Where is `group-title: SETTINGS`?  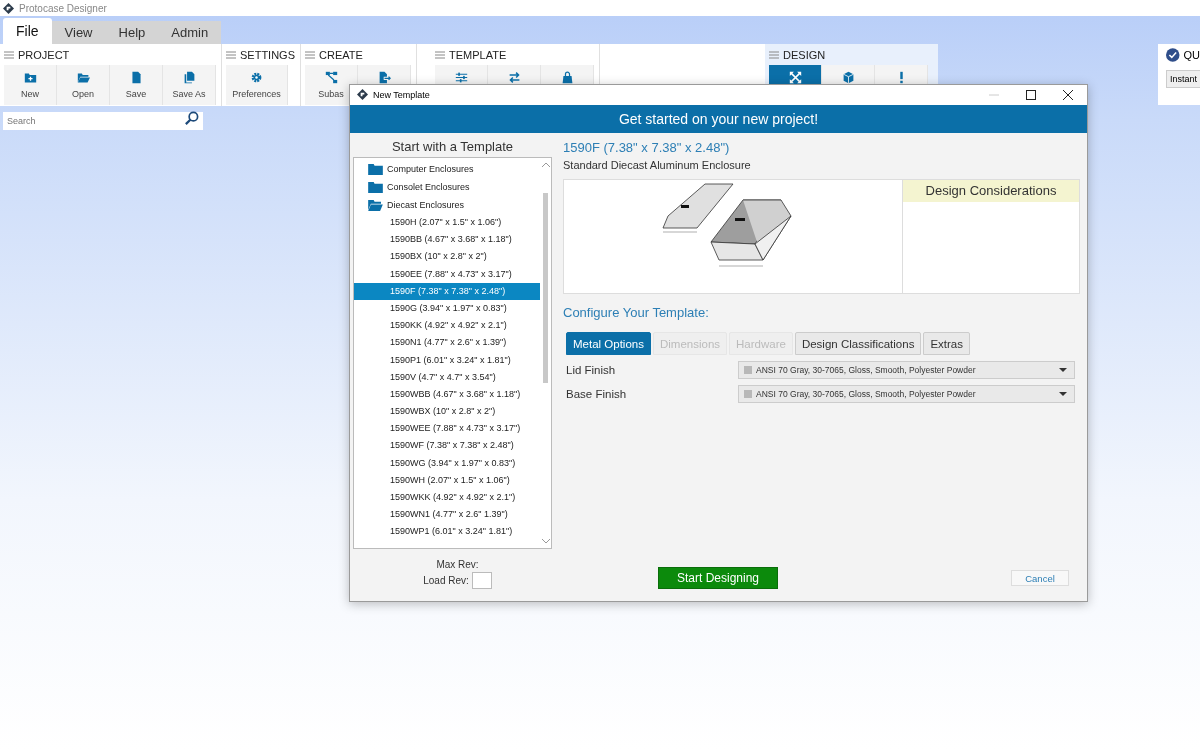
group-title: SETTINGS is located at coordinates (267, 55).